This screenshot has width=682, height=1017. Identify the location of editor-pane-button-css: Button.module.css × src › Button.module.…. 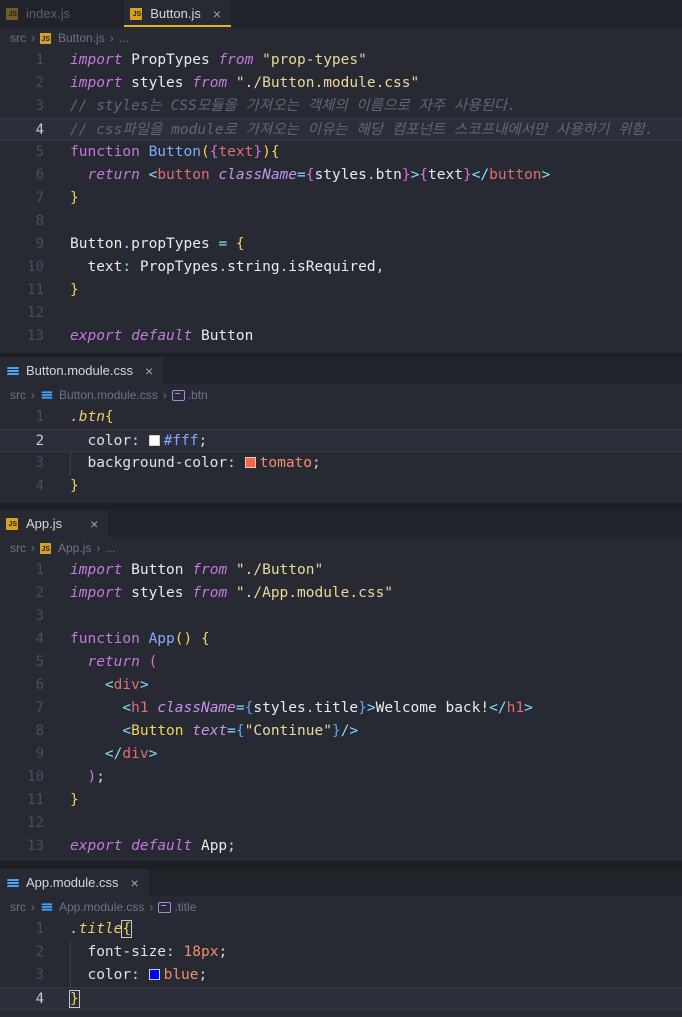
(341, 430).